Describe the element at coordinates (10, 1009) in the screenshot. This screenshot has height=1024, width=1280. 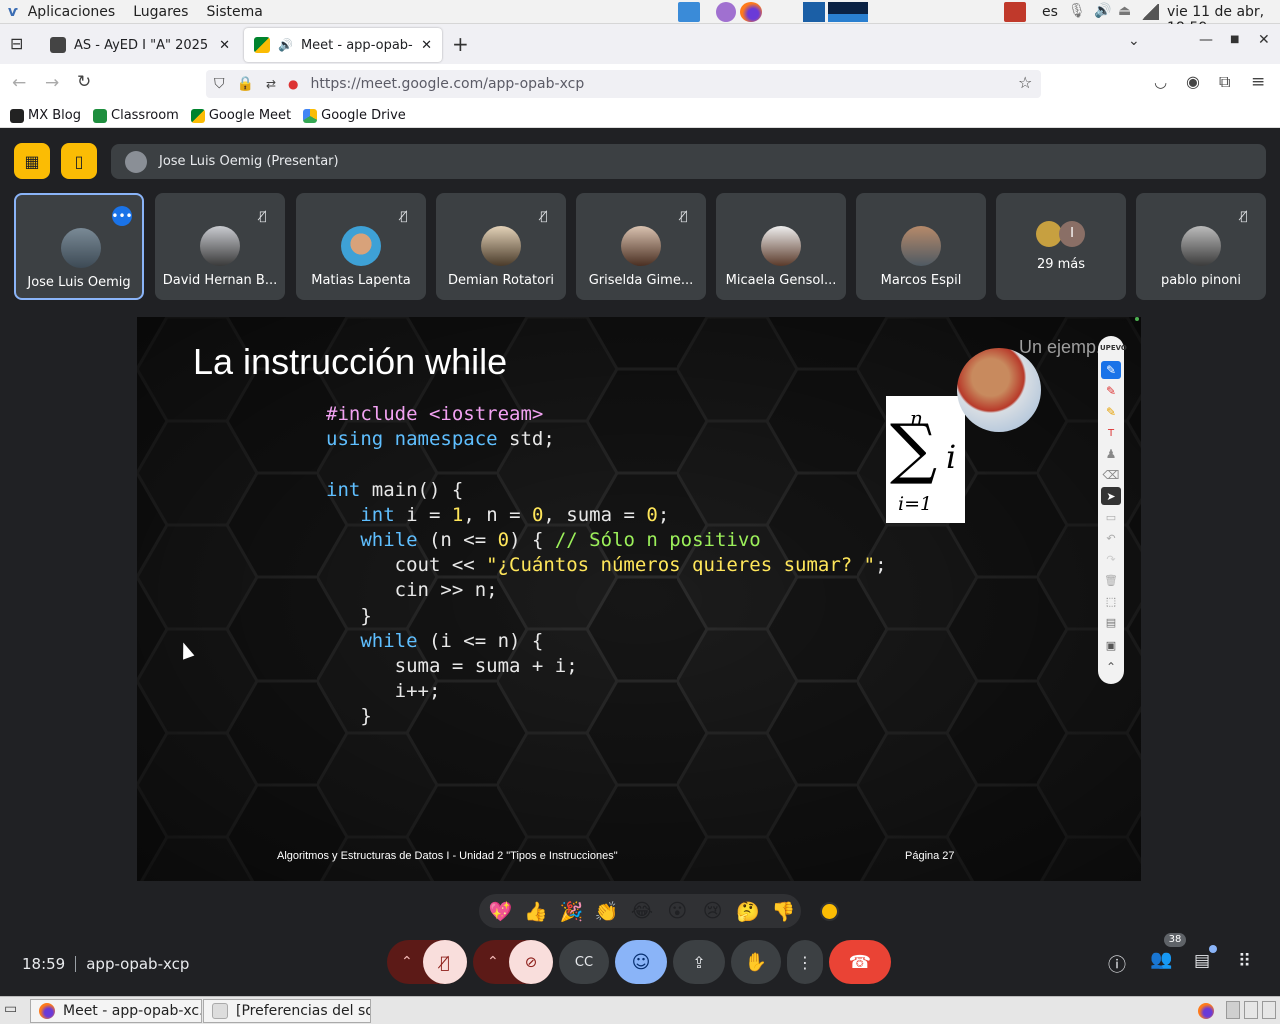
I see `show-desktop-icon: ▭` at that location.